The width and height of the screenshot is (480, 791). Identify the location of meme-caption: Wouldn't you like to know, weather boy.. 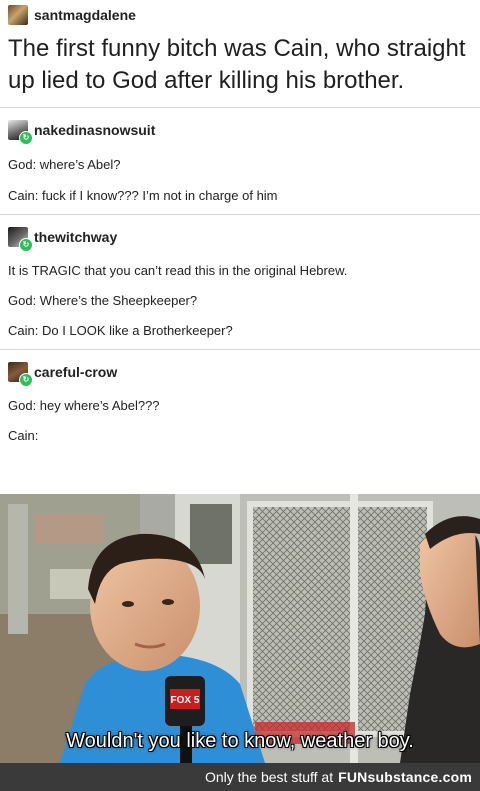
(240, 741).